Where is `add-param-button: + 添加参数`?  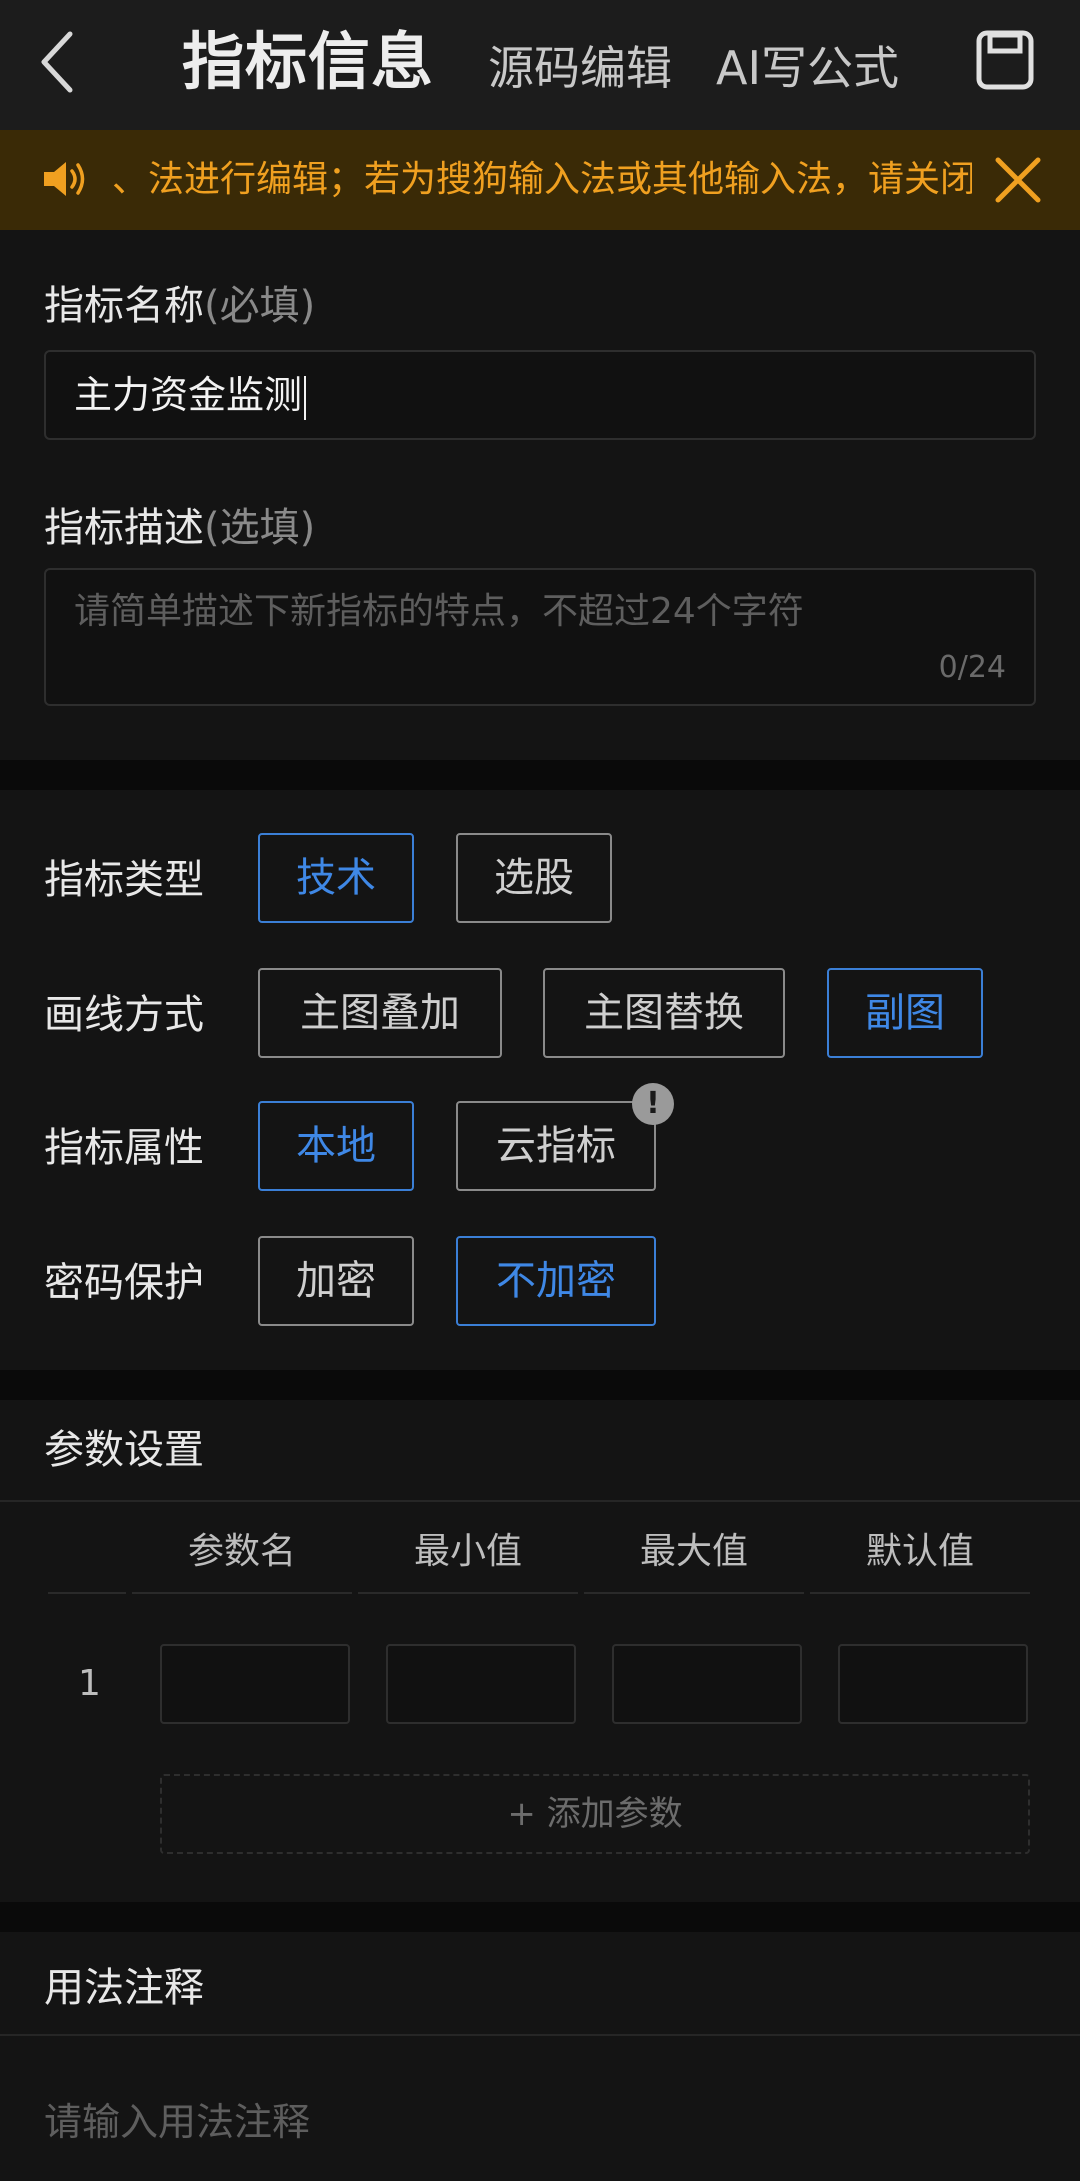
add-param-button: + 添加参数 is located at coordinates (595, 1814).